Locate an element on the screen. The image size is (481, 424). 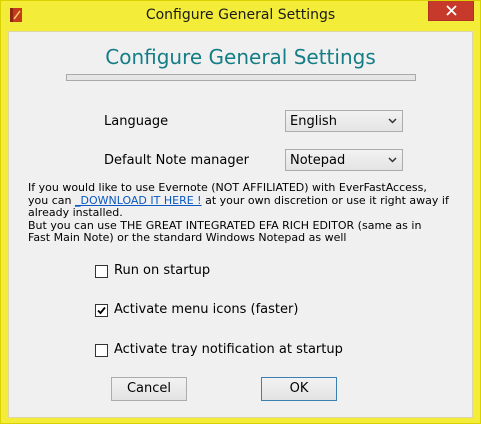
tray-notification-checkbox is located at coordinates (101, 350).